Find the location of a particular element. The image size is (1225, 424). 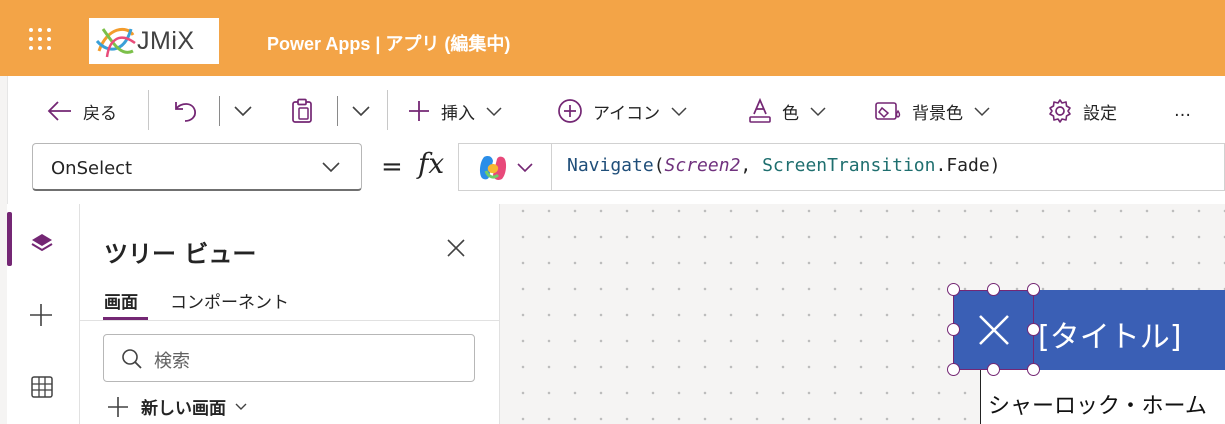

copilot-button is located at coordinates (505, 167).